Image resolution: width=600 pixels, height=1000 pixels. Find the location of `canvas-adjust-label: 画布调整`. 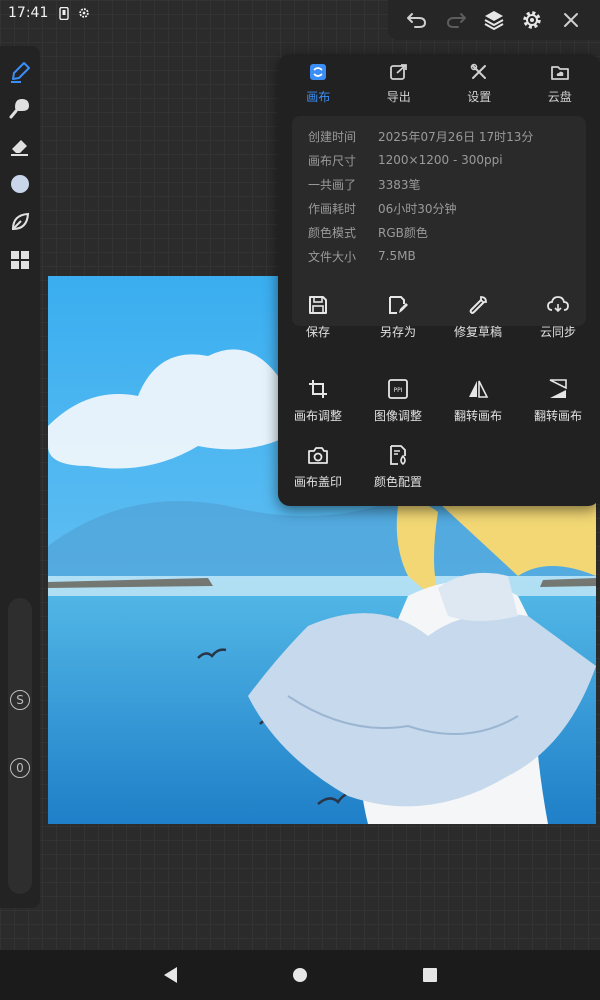

canvas-adjust-label: 画布调整 is located at coordinates (317, 415).